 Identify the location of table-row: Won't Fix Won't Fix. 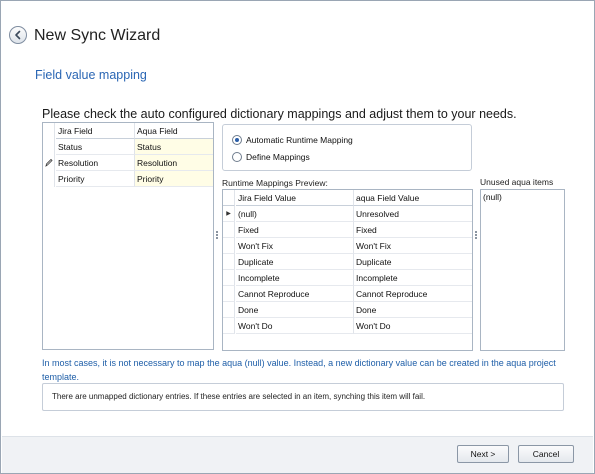
(347, 246).